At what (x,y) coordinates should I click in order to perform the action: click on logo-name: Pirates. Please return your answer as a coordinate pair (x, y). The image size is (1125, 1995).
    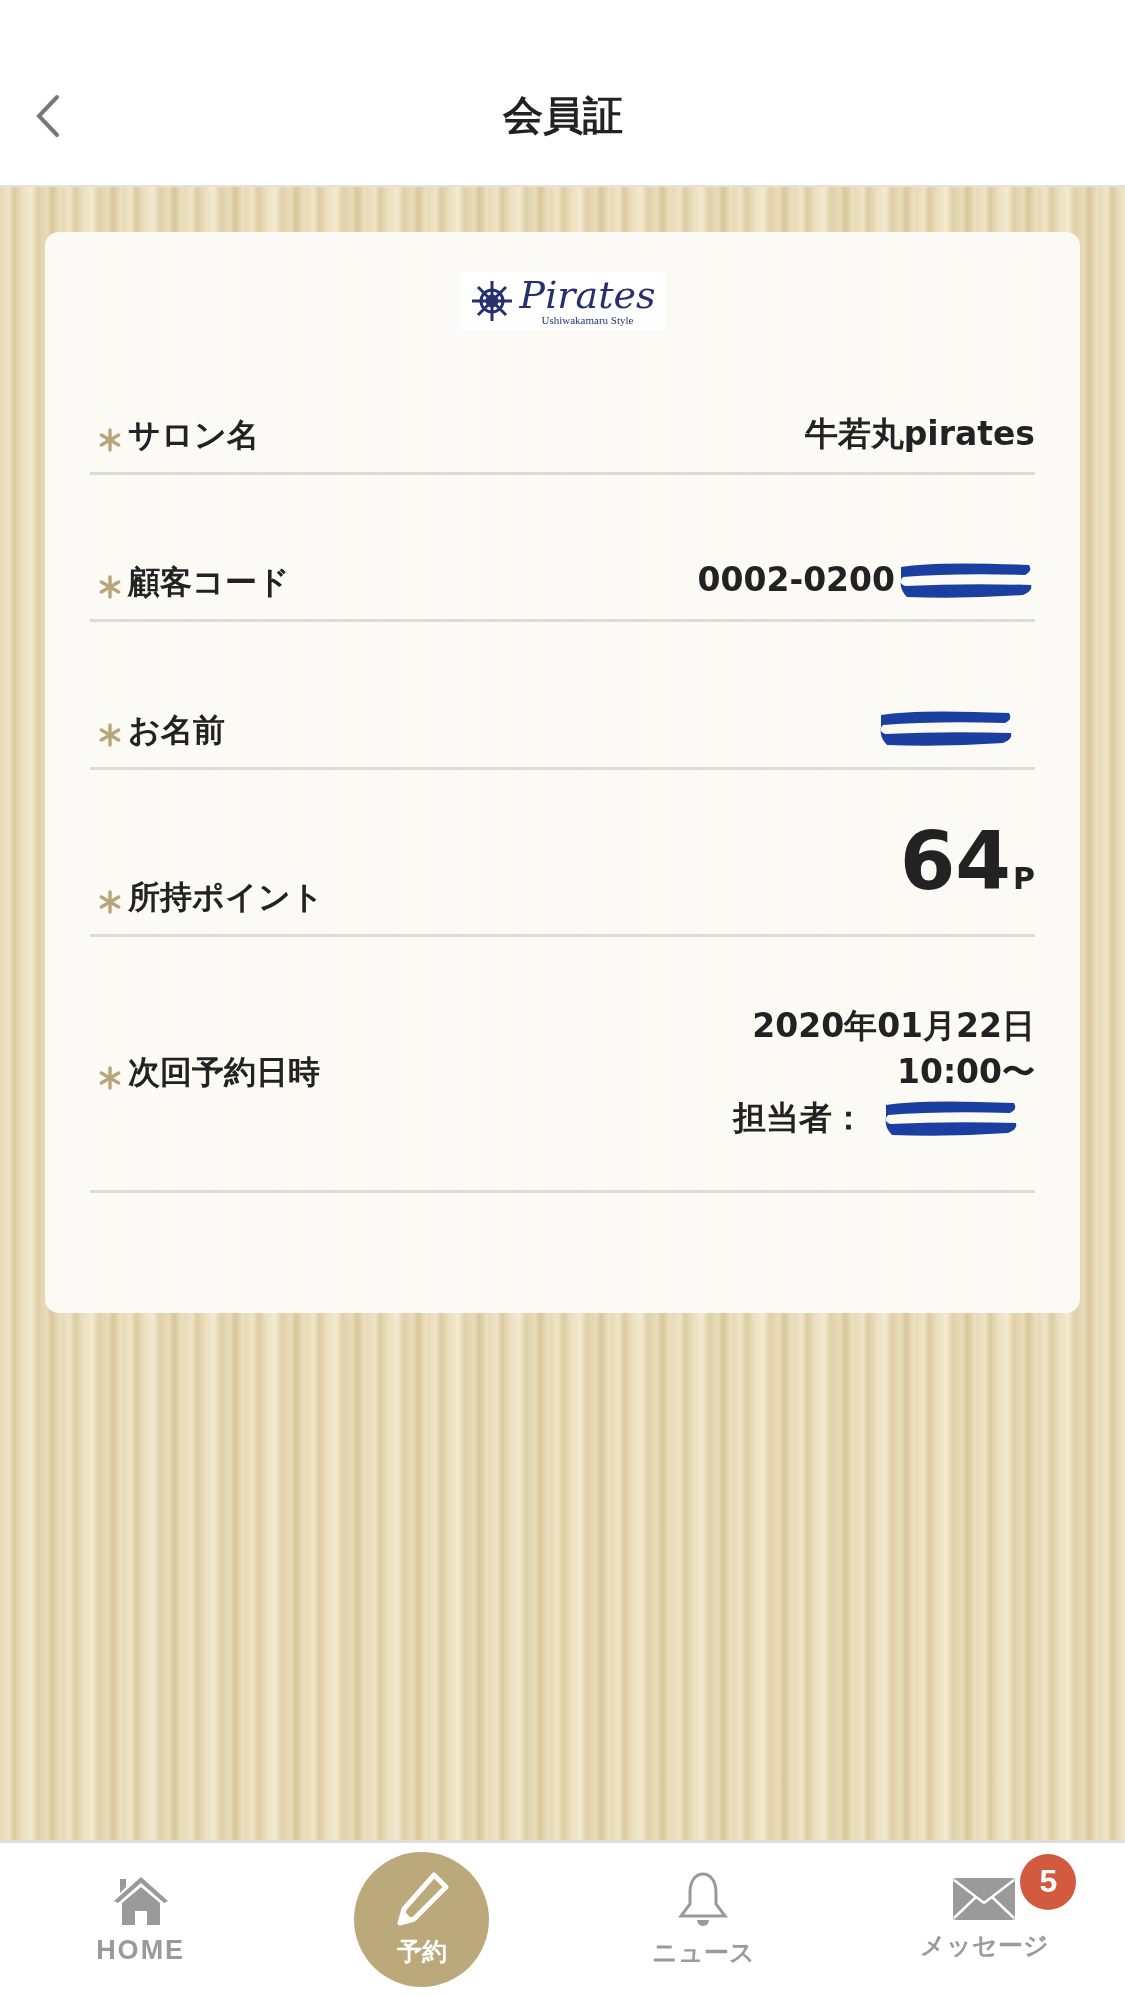
    Looking at the image, I should click on (587, 295).